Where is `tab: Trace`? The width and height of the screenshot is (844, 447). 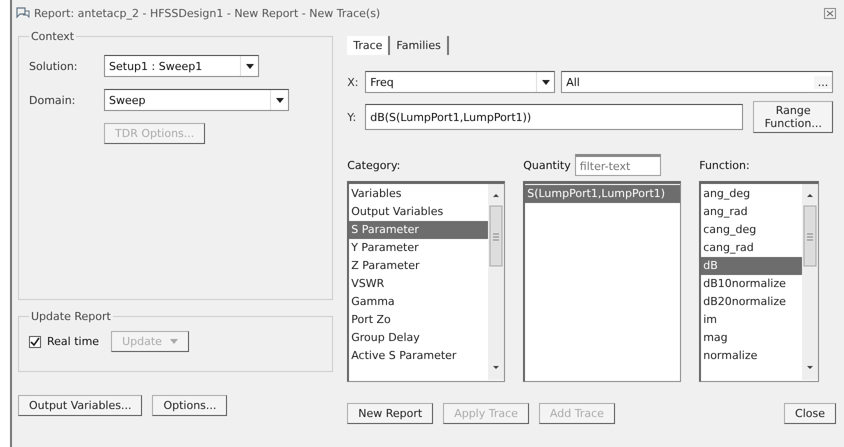 tab: Trace is located at coordinates (368, 45).